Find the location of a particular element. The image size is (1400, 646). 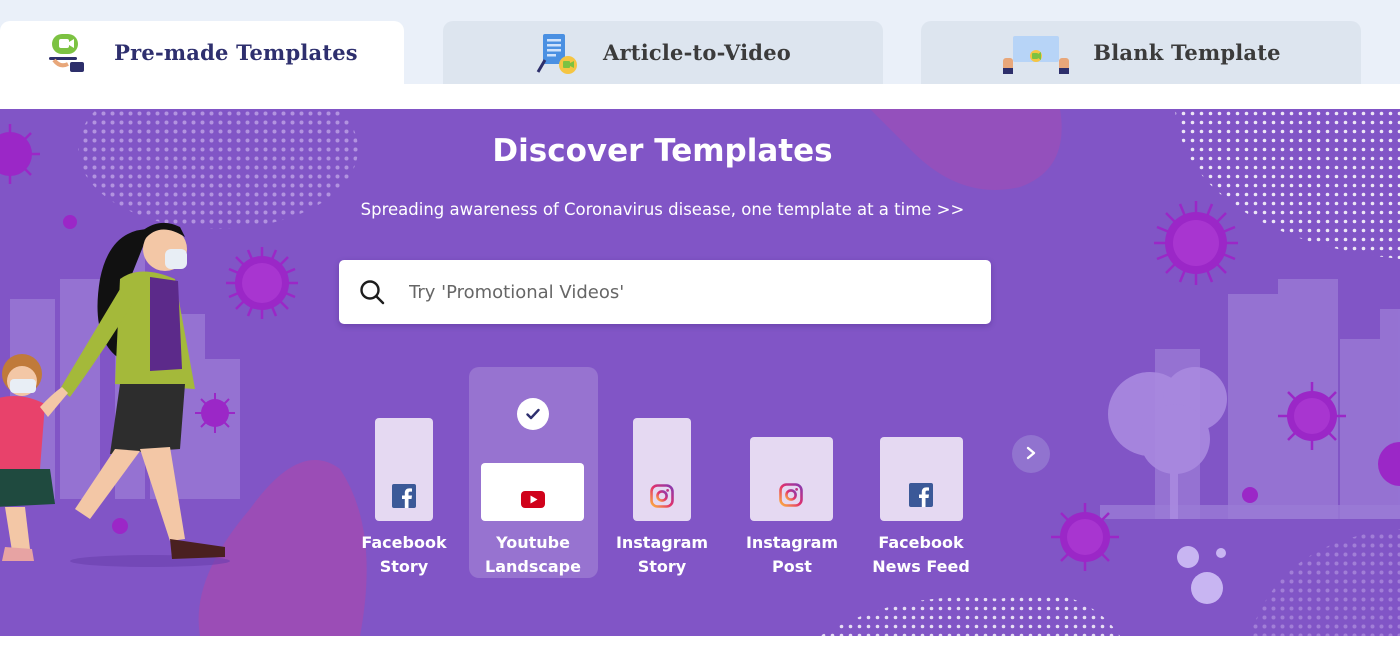

option-label: Facebook News Feed is located at coordinates (921, 554).